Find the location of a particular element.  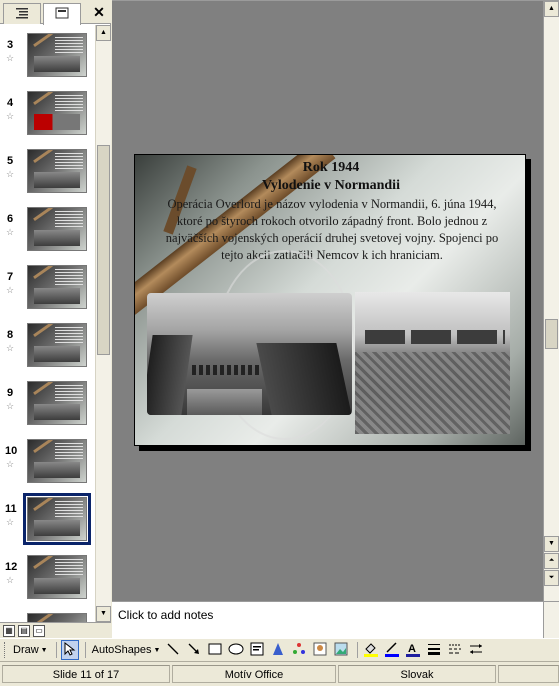

slides-tab is located at coordinates (62, 14).